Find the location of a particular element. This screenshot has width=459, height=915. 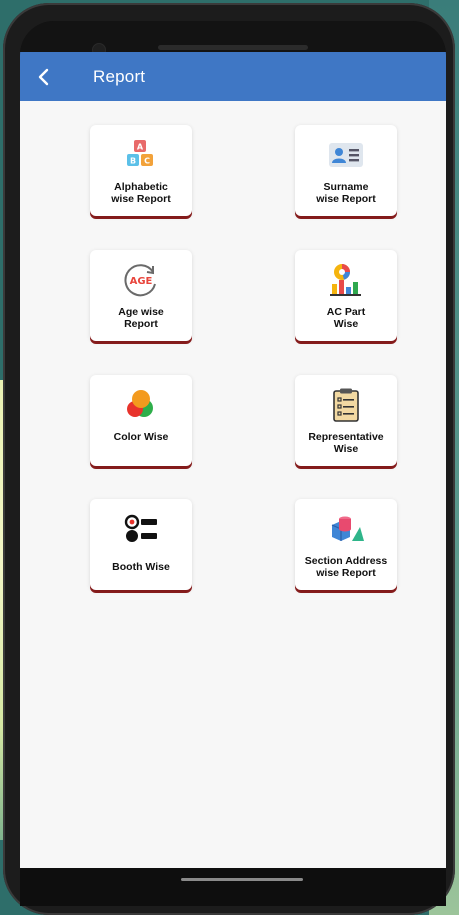

card-age-wise-report: AGE Age wise Report is located at coordinates (141, 295).